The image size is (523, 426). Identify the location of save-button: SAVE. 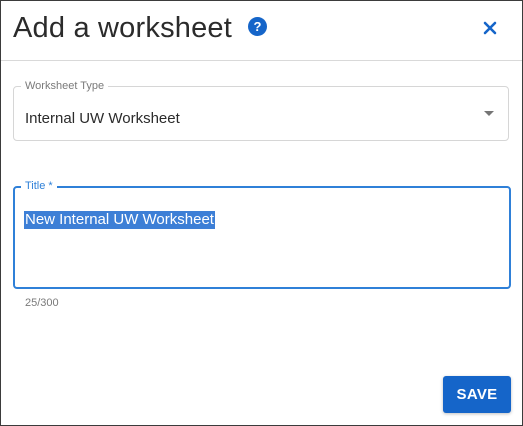
(477, 394).